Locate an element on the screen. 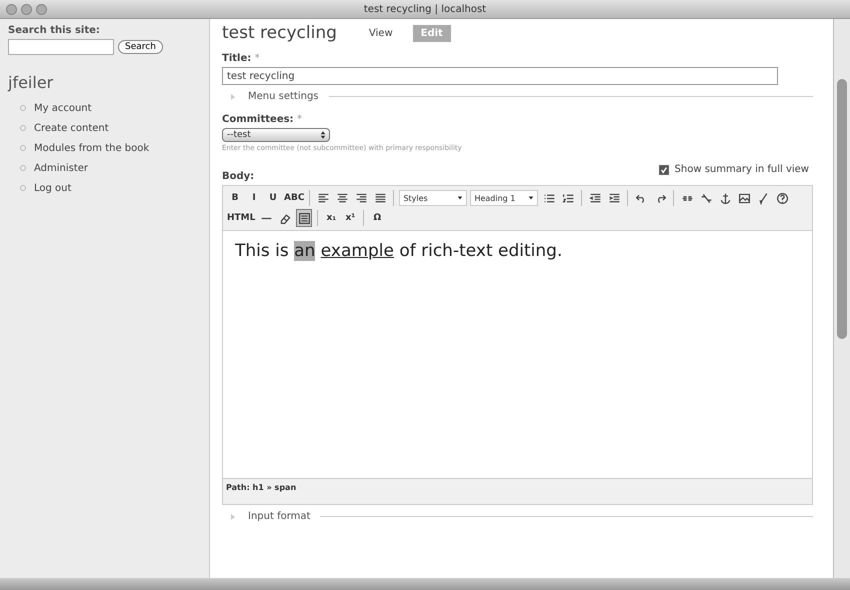  indent-icon is located at coordinates (614, 198).